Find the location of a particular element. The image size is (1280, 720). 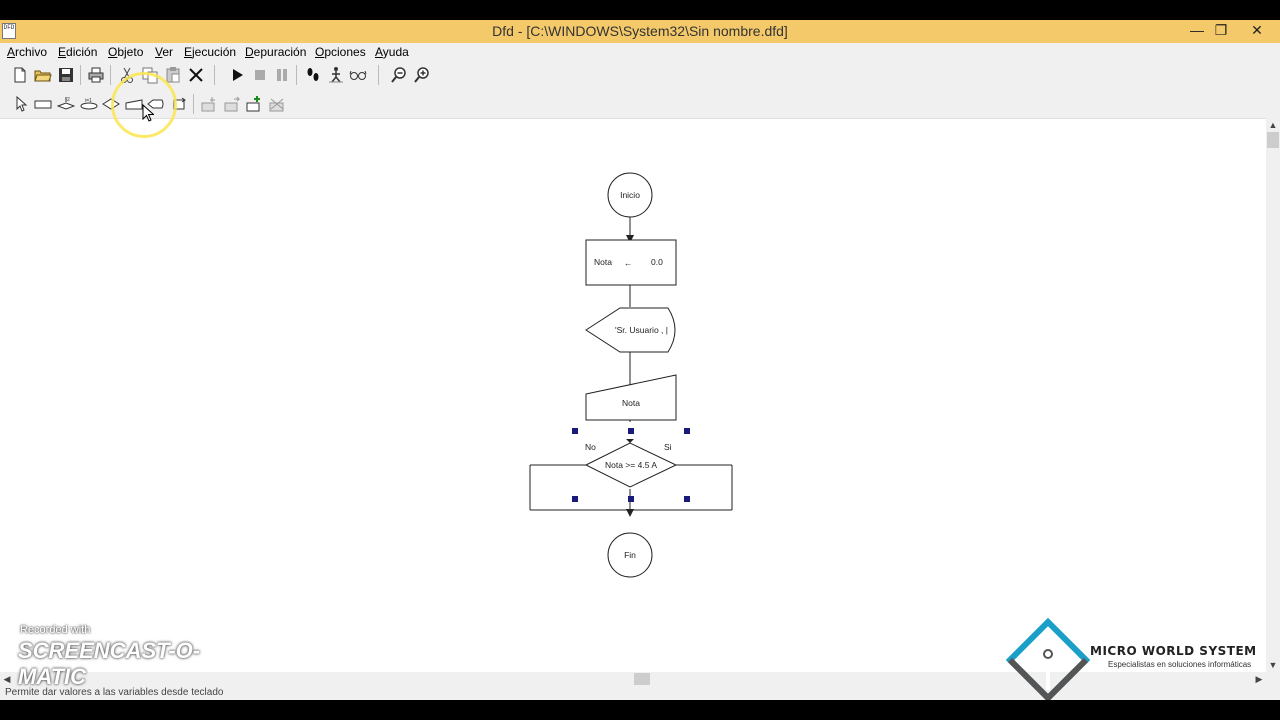

menu-depuracion: Depuración is located at coordinates (275, 52).